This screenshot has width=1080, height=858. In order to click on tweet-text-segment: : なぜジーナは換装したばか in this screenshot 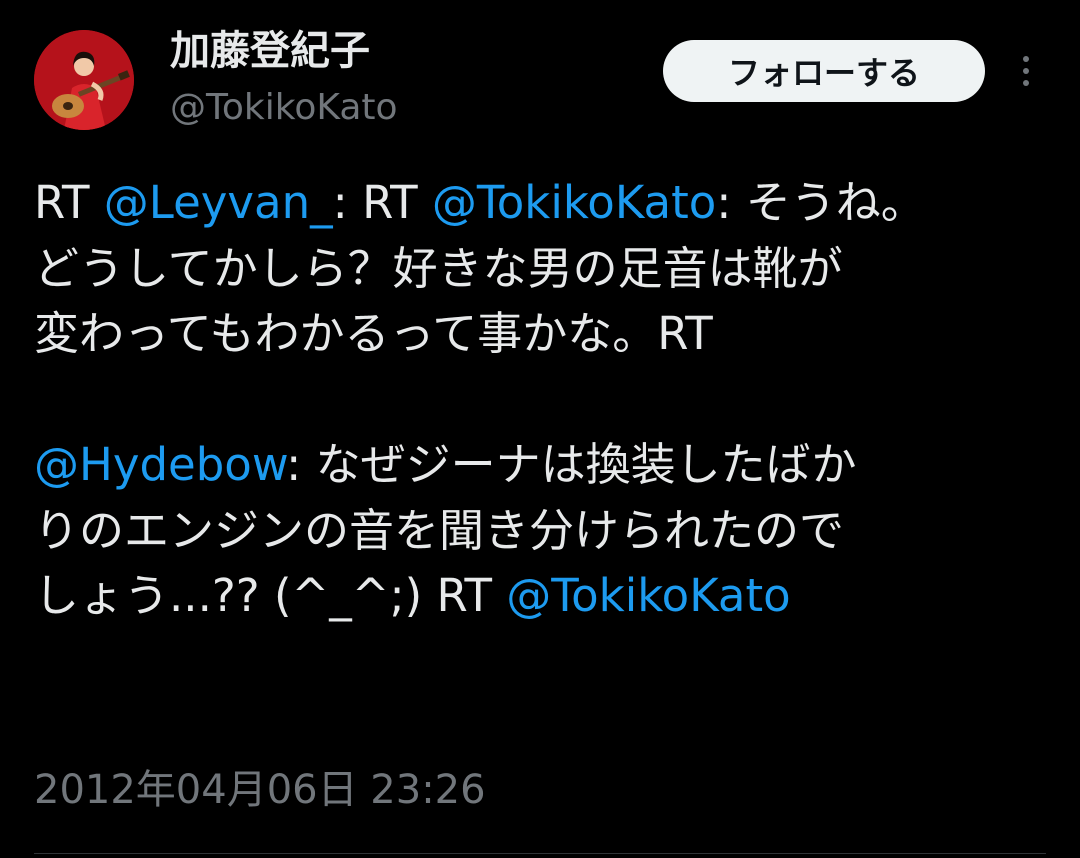, I will do `click(571, 464)`.